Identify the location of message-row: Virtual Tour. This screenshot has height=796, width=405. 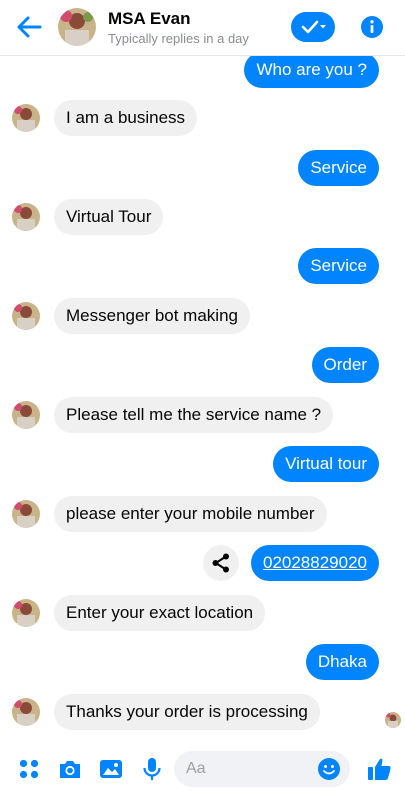
(202, 217).